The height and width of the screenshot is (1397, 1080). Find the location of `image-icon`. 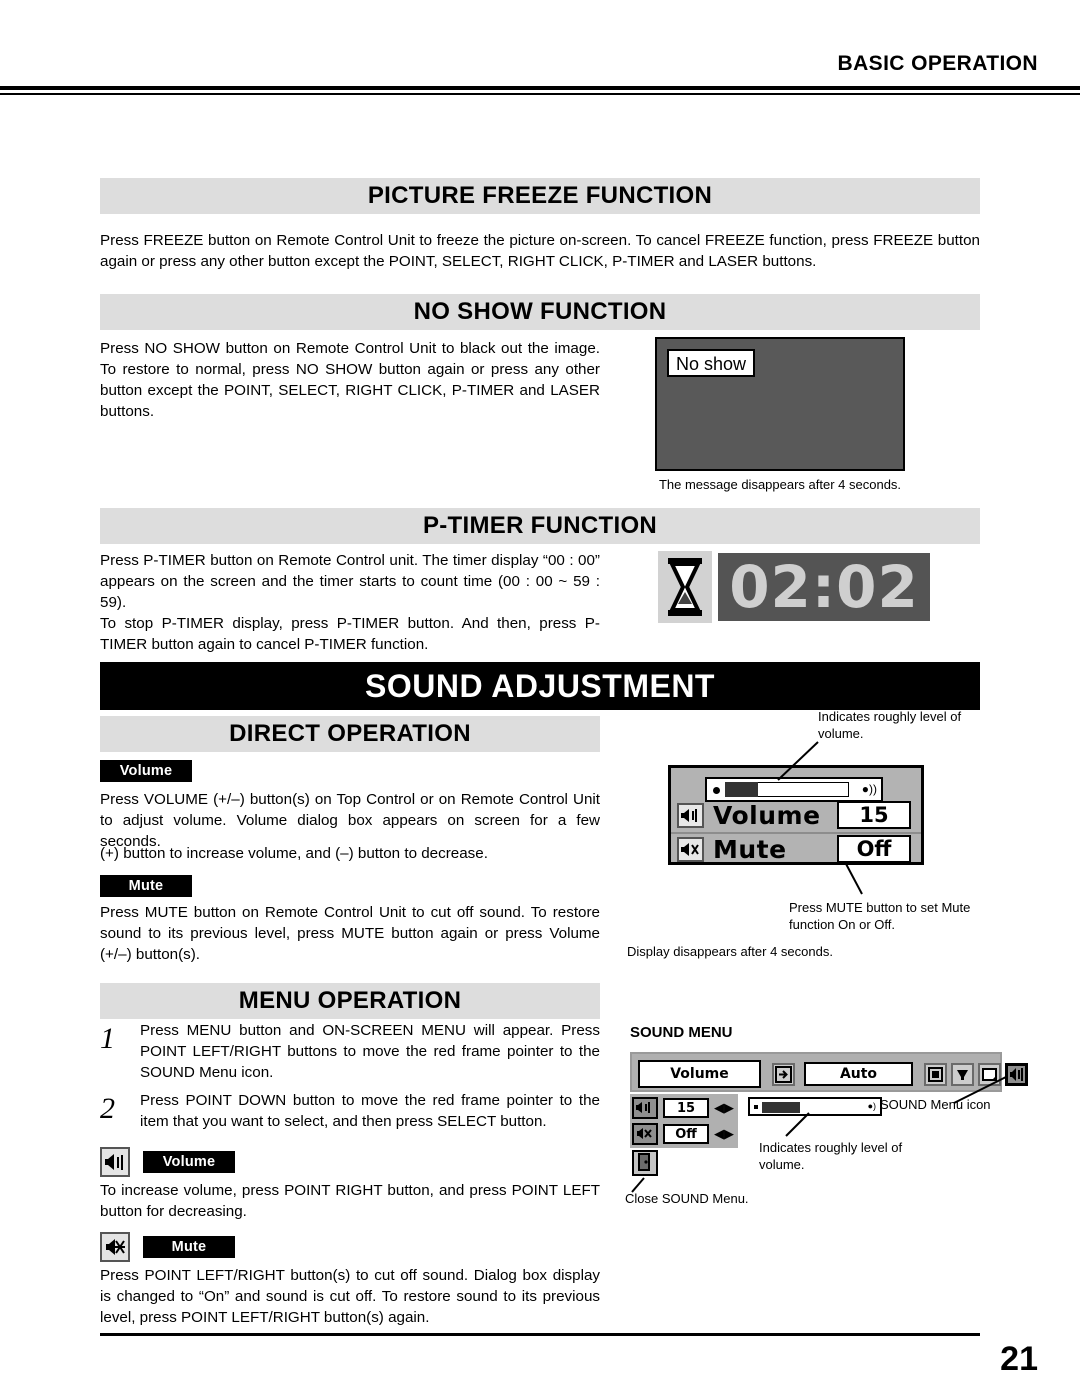

image-icon is located at coordinates (989, 1074).